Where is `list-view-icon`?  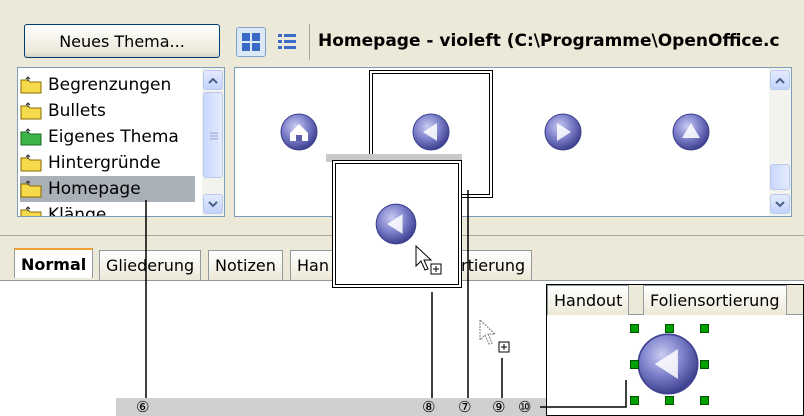
list-view-icon is located at coordinates (287, 41).